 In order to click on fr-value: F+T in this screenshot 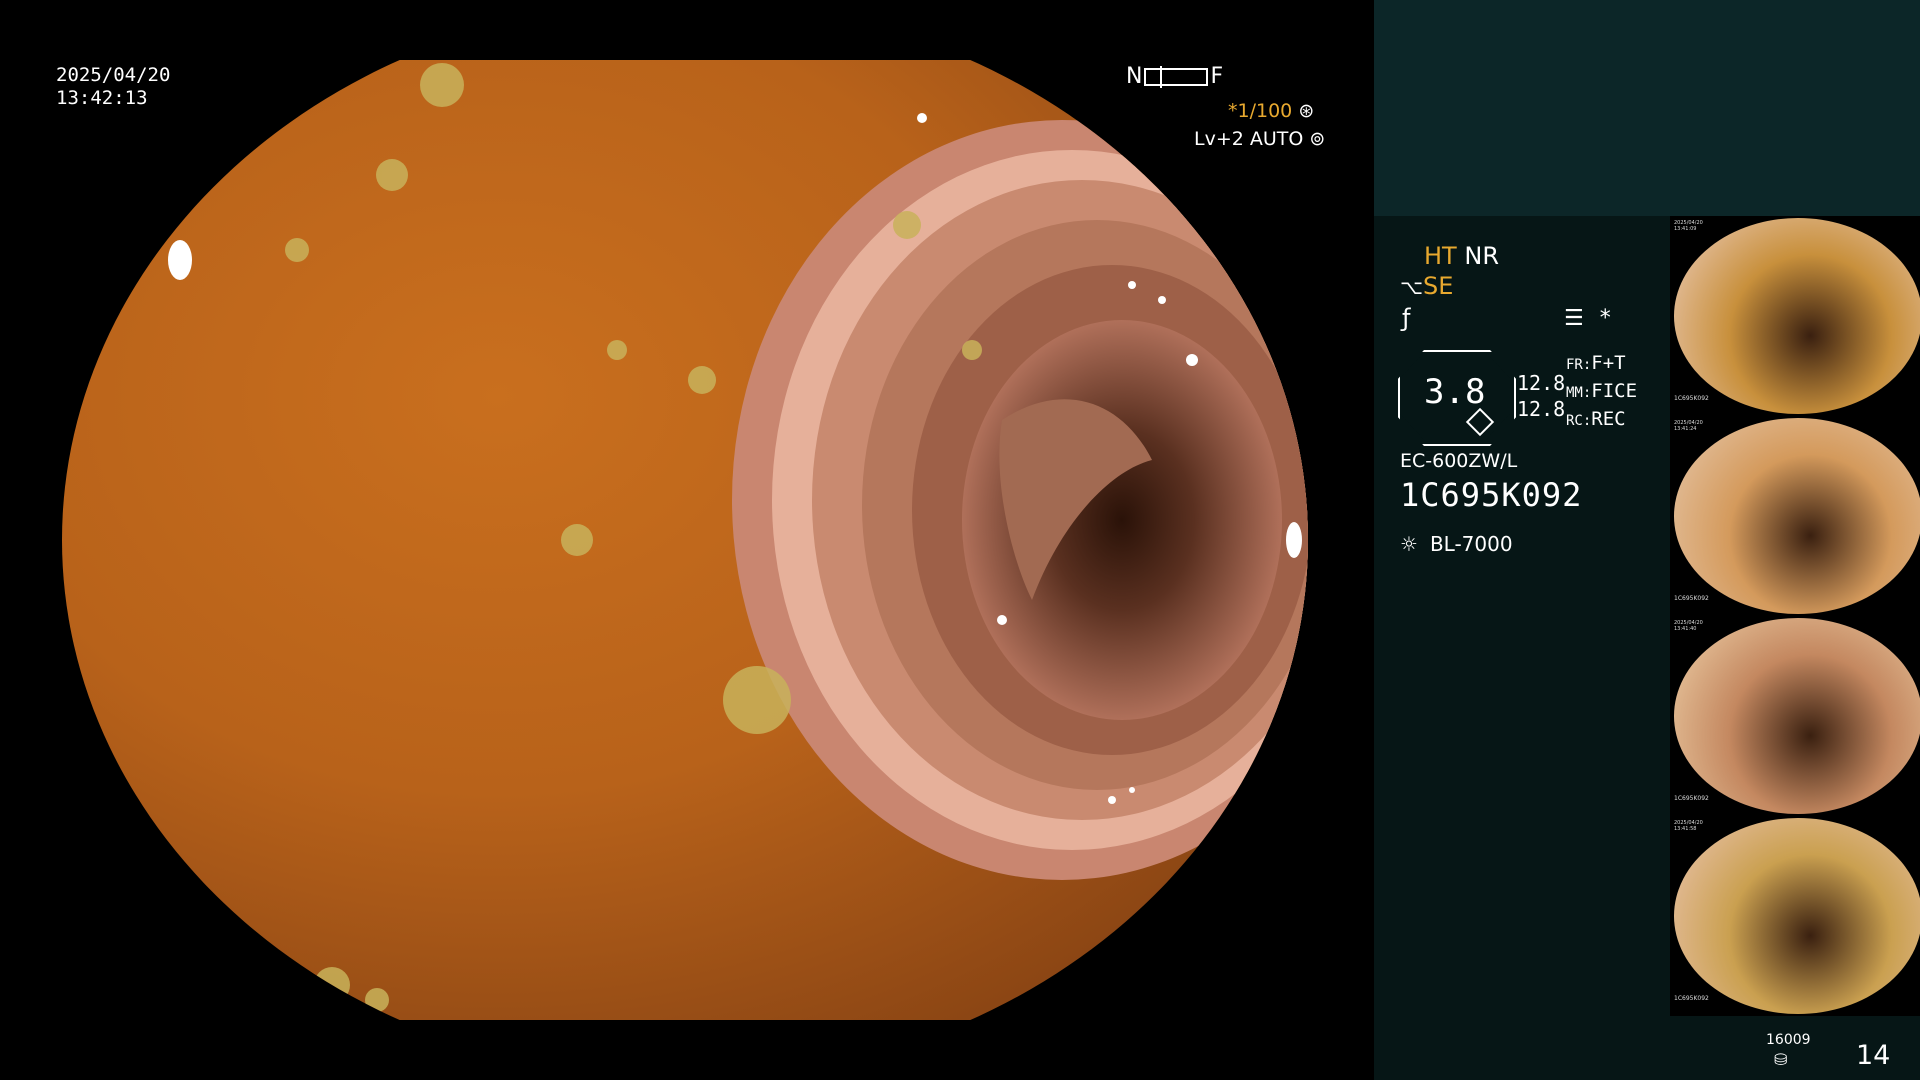, I will do `click(1608, 363)`.